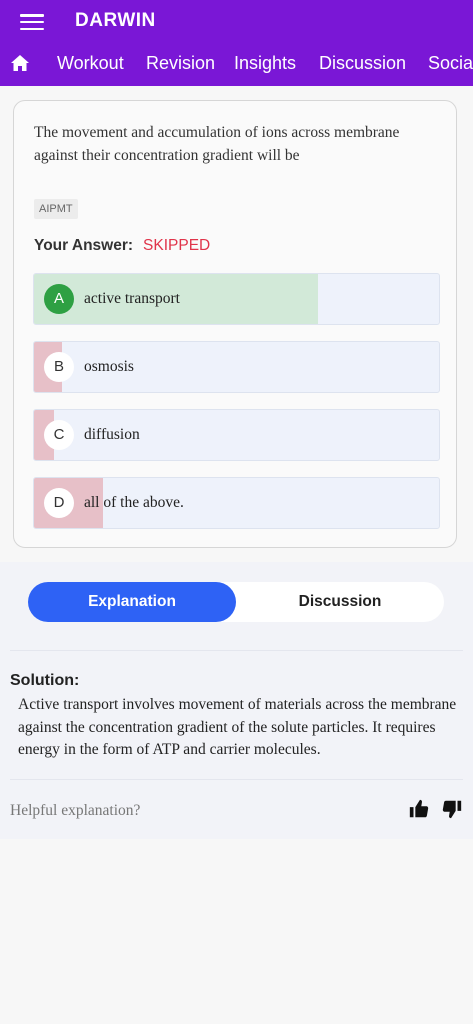 This screenshot has height=1024, width=473. I want to click on explanation-toggle: Explanation Discussion, so click(236, 602).